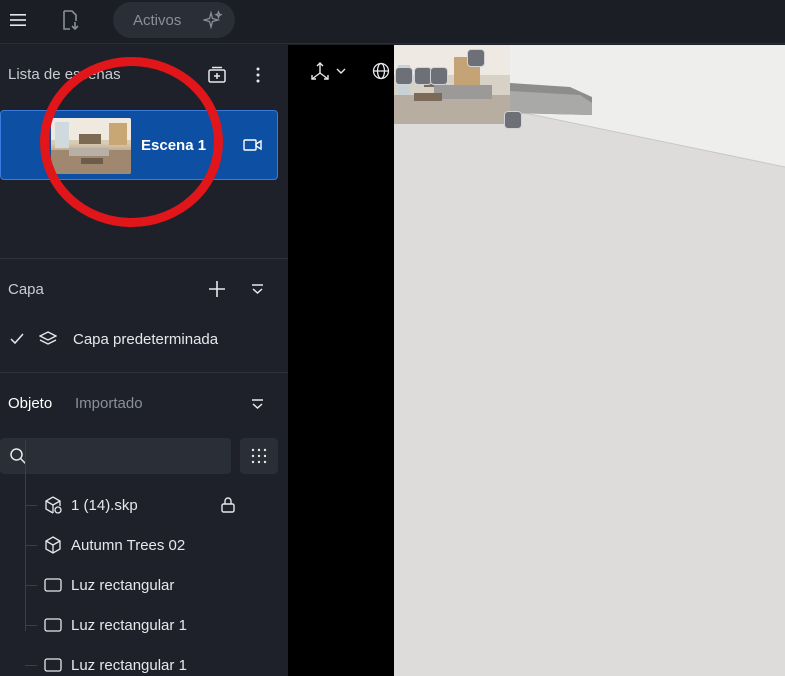 The height and width of the screenshot is (676, 785). What do you see at coordinates (123, 585) in the screenshot?
I see `object-name: Luz rectangular` at bounding box center [123, 585].